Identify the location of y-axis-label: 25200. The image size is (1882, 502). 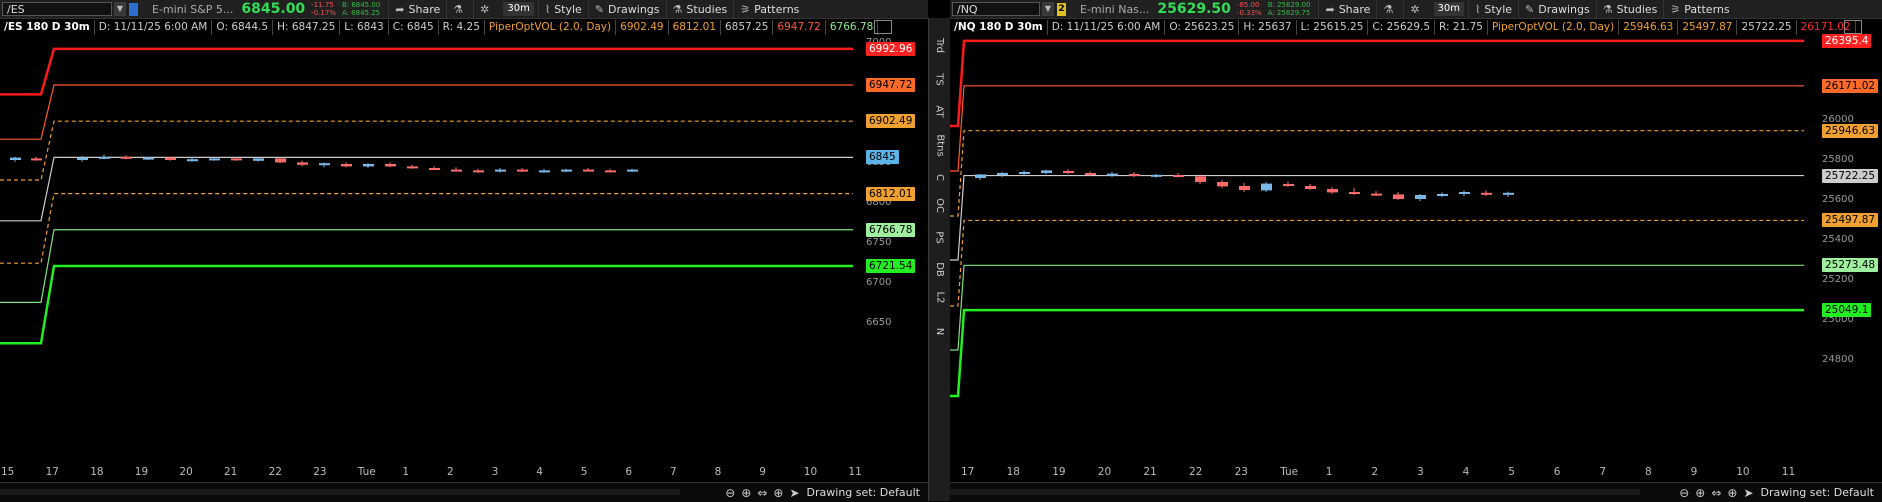
(1838, 279).